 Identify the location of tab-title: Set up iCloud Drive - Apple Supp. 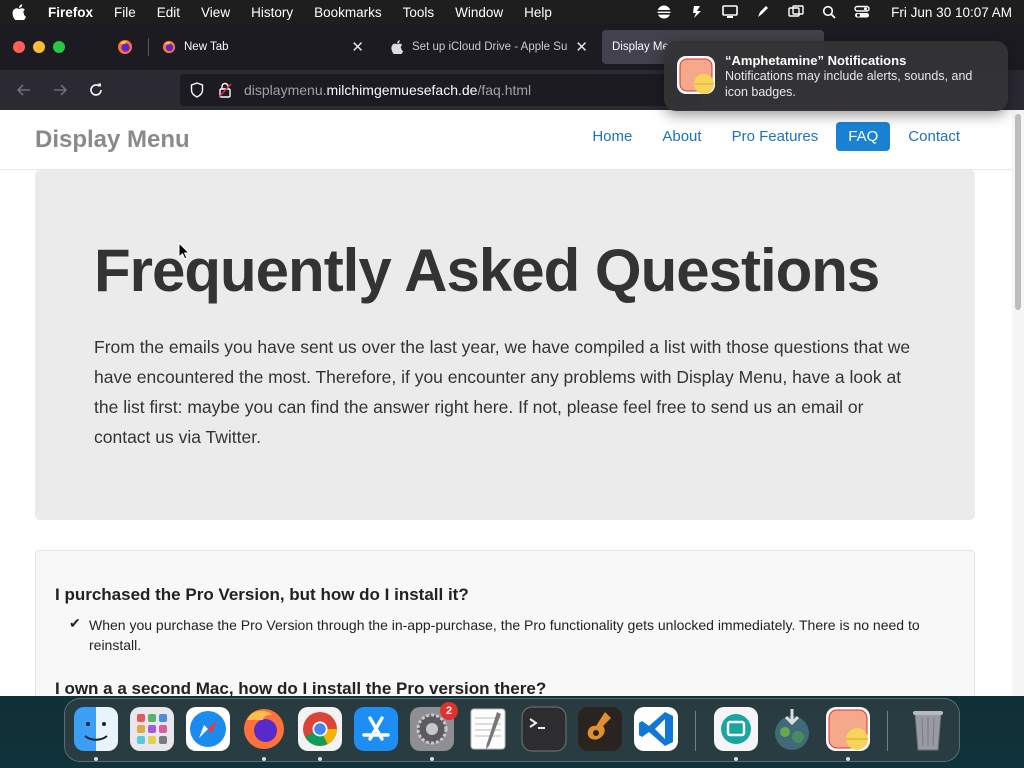
(490, 47).